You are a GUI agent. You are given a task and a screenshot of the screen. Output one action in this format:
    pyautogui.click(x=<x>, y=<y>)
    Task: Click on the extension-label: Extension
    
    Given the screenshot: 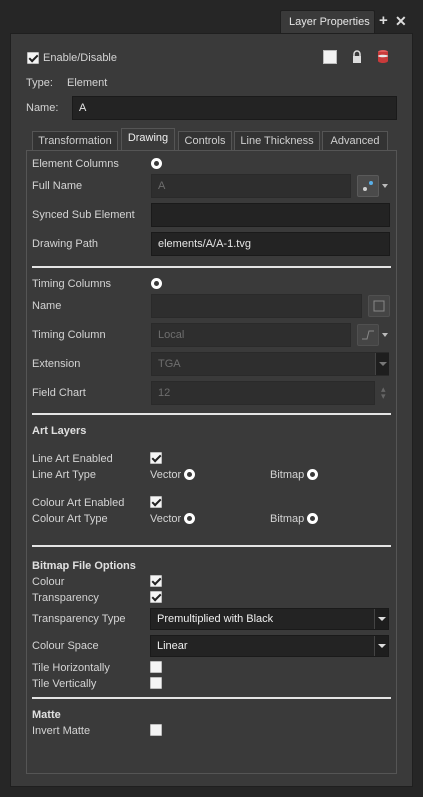 What is the action you would take?
    pyautogui.click(x=56, y=364)
    